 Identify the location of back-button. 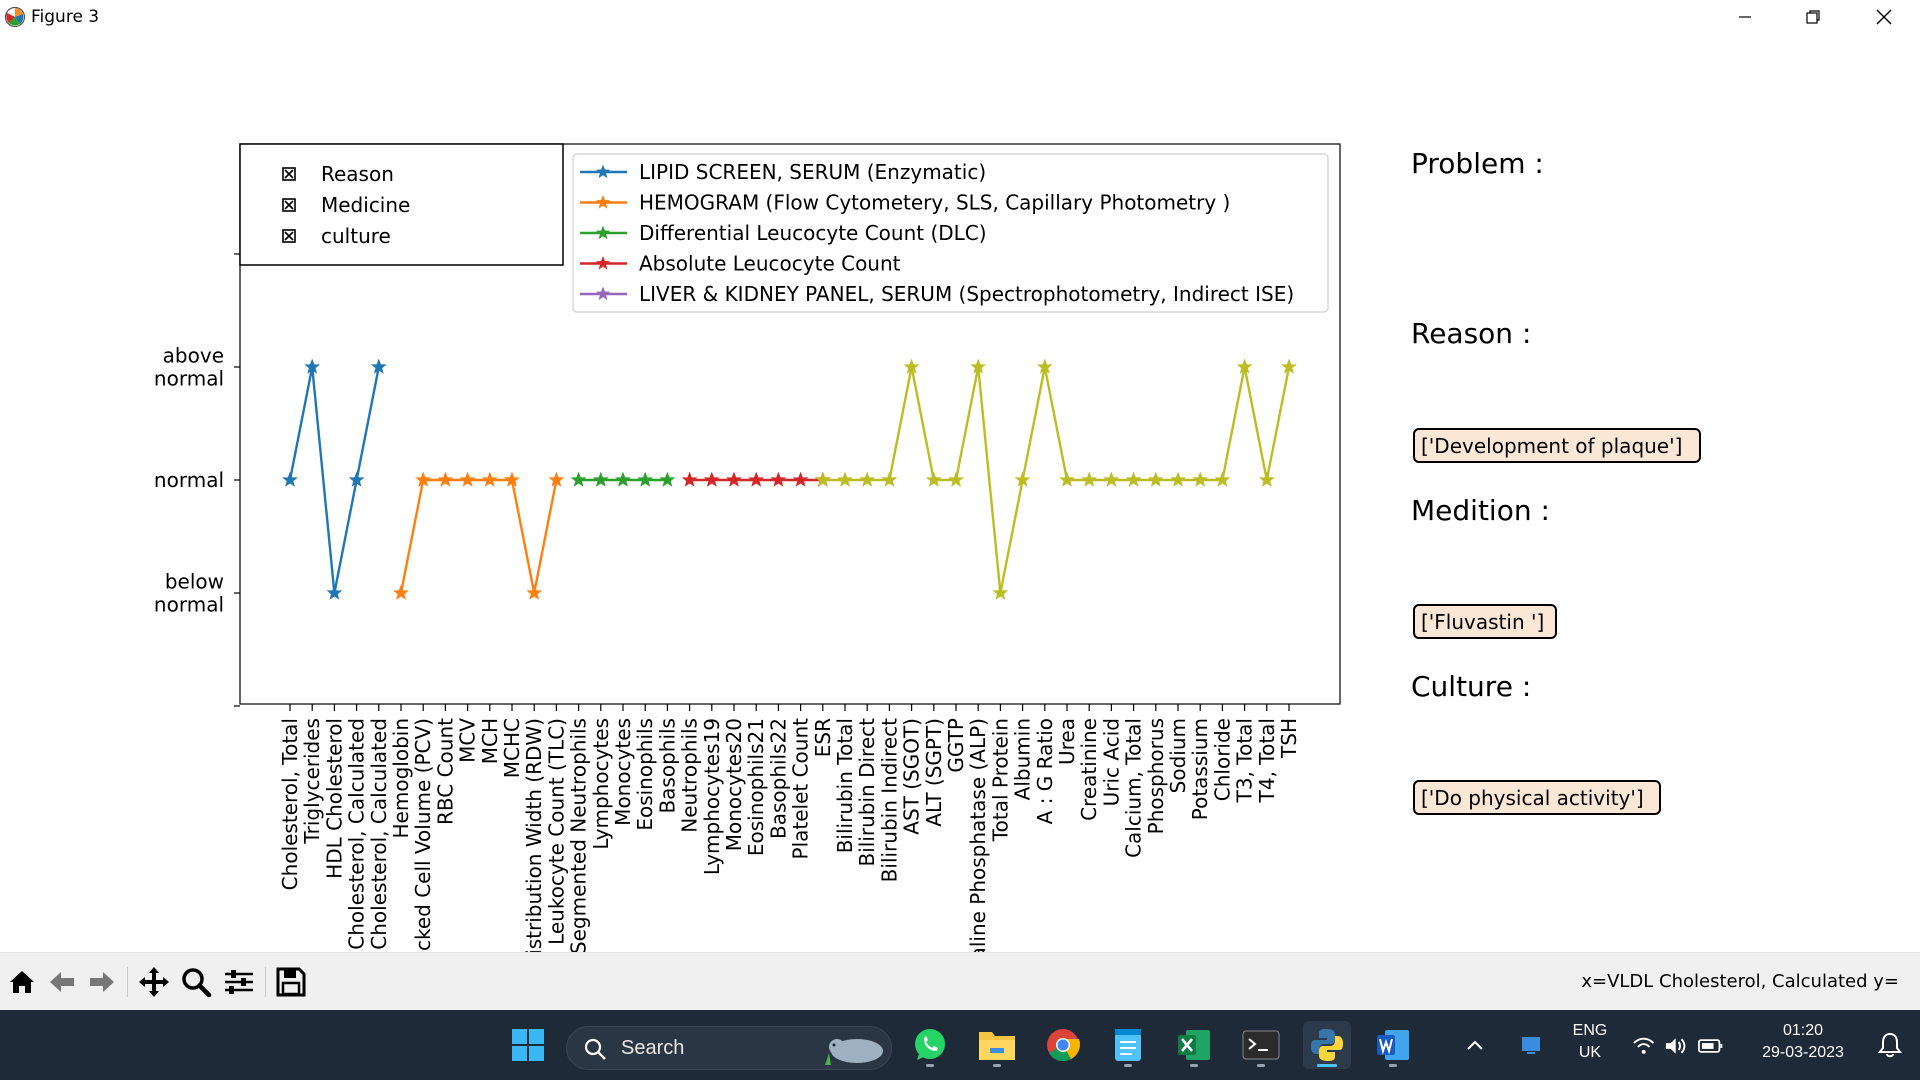
(62, 982).